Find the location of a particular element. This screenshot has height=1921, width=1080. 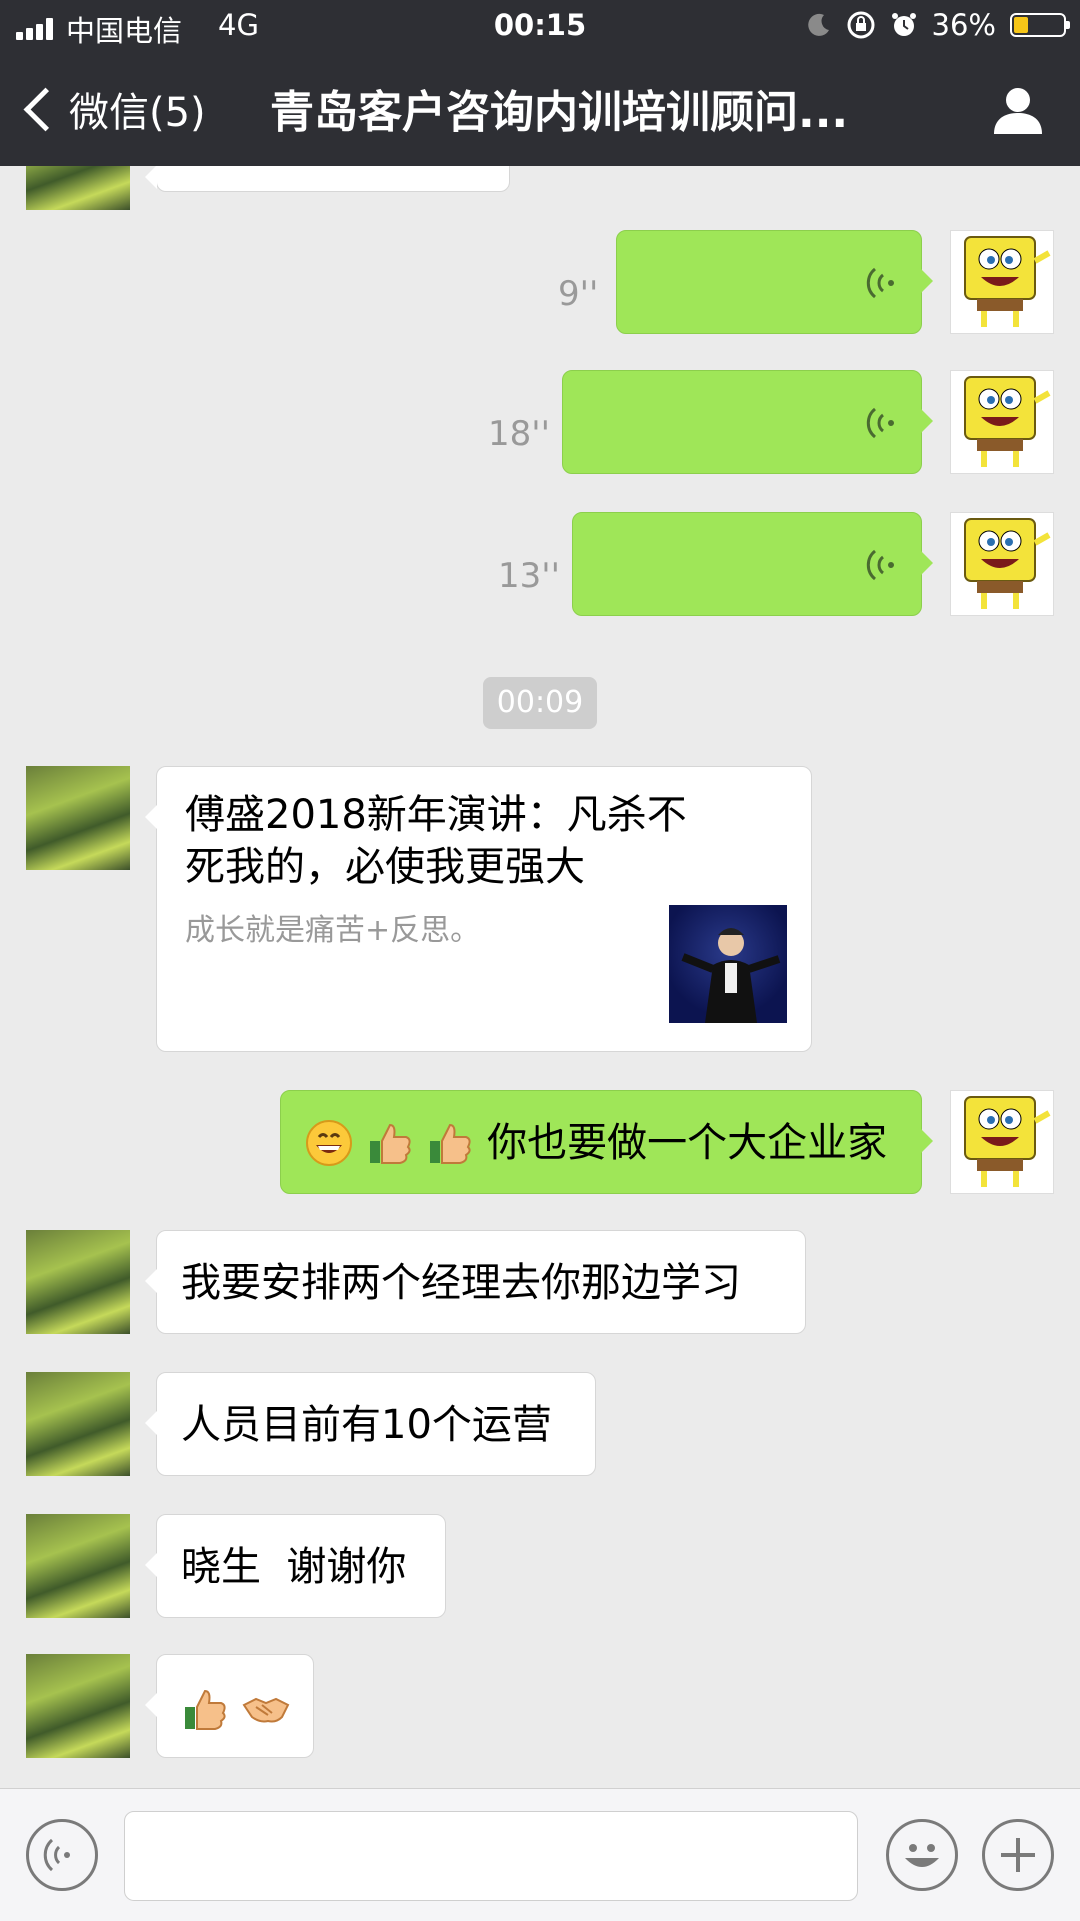

battery-icon is located at coordinates (1040, 25).